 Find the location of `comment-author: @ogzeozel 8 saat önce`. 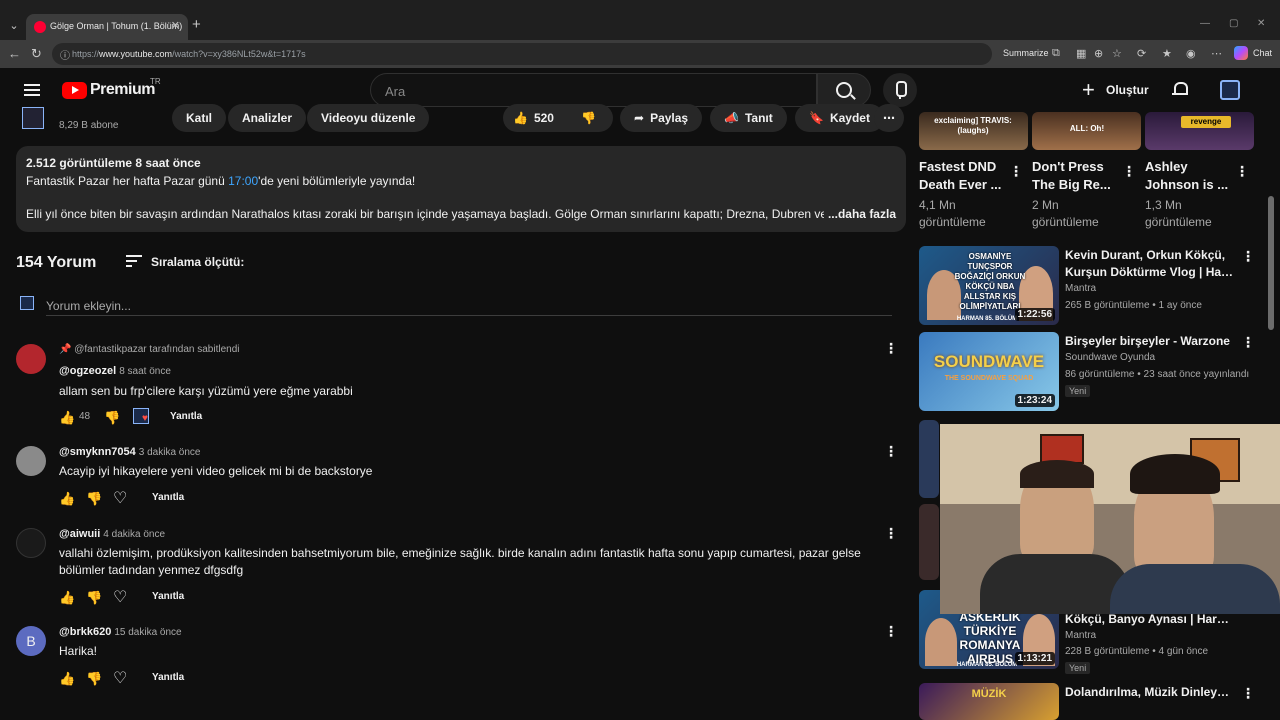

comment-author: @ogzeozel 8 saat önce is located at coordinates (115, 371).